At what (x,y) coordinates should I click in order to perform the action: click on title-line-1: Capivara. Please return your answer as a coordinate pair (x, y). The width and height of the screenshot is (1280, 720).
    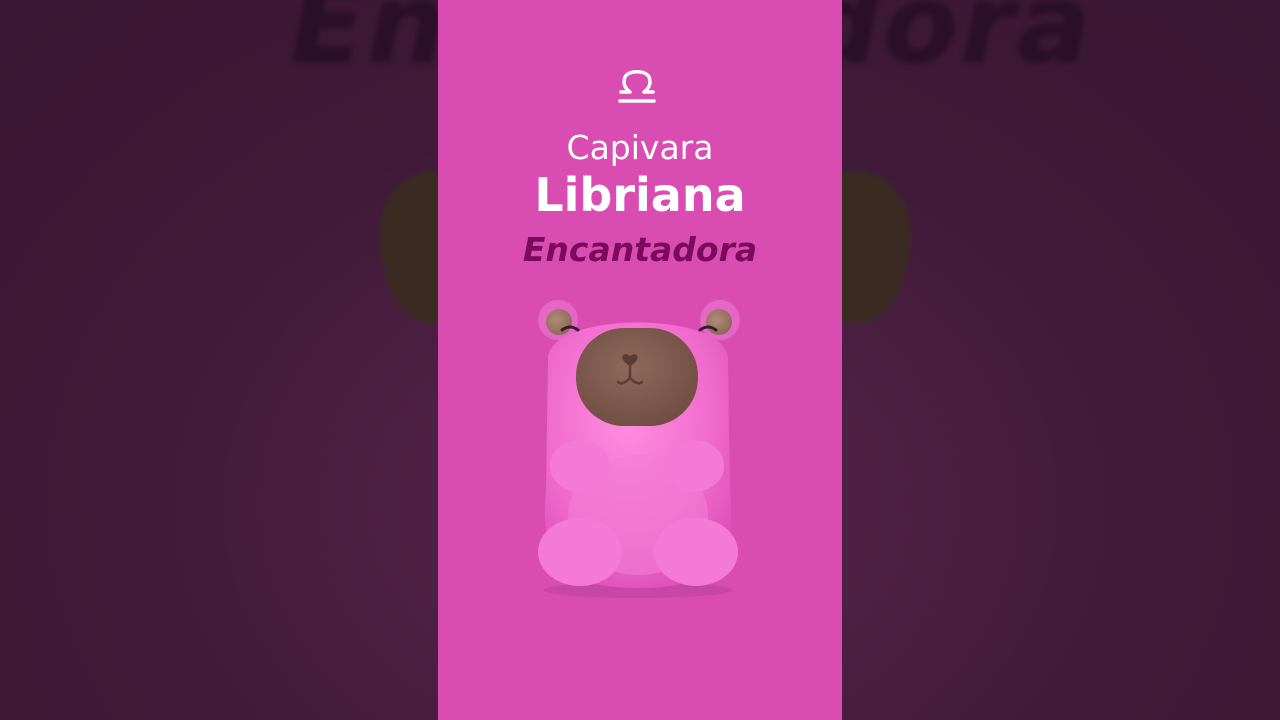
    Looking at the image, I should click on (640, 147).